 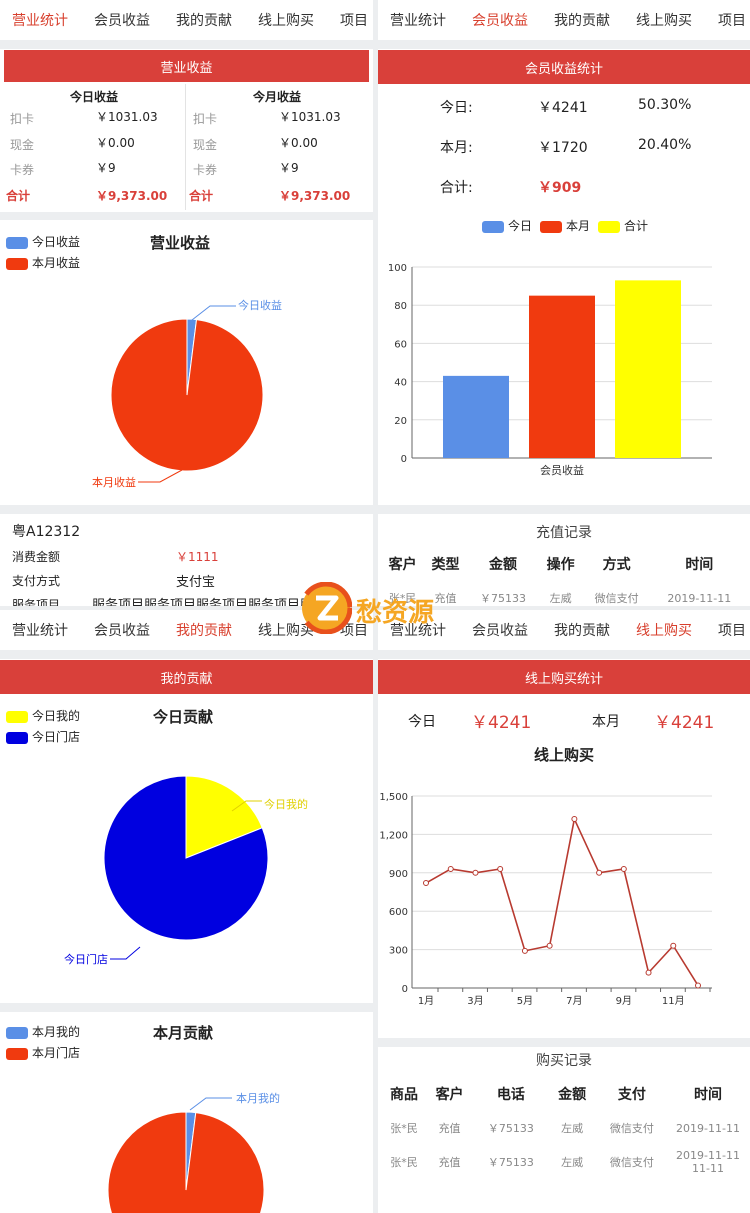 I want to click on pie-label: 今日收益, so click(x=260, y=305).